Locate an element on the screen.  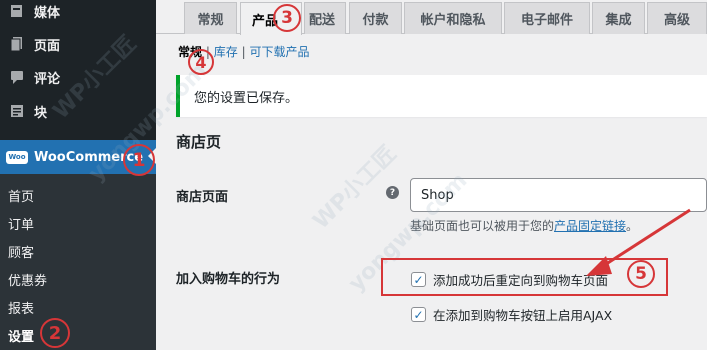
woocommerce-submenu: 首页 订单 顾客 优惠券 报表 设置 is located at coordinates (78, 262).